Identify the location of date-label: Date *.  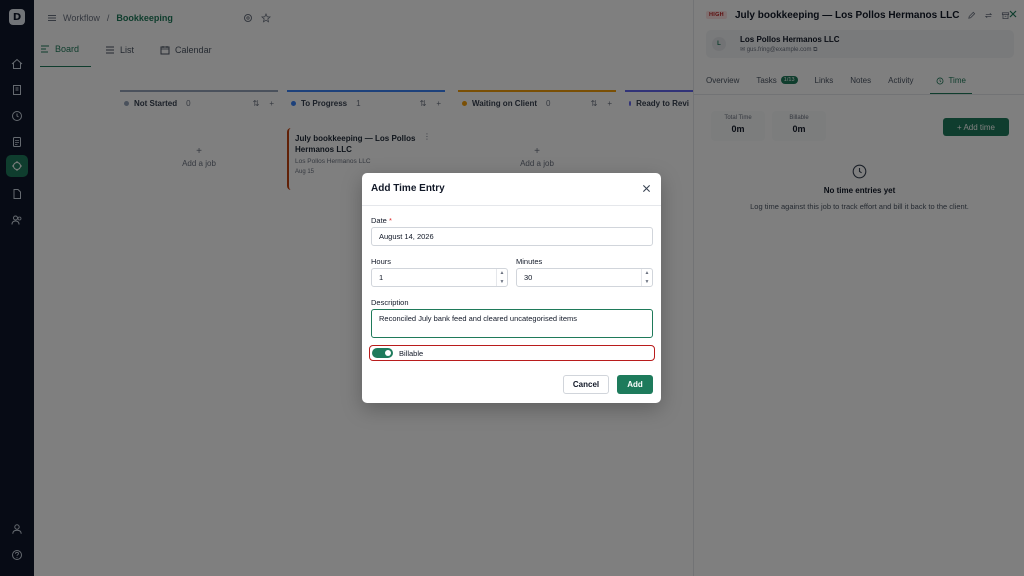
(381, 220).